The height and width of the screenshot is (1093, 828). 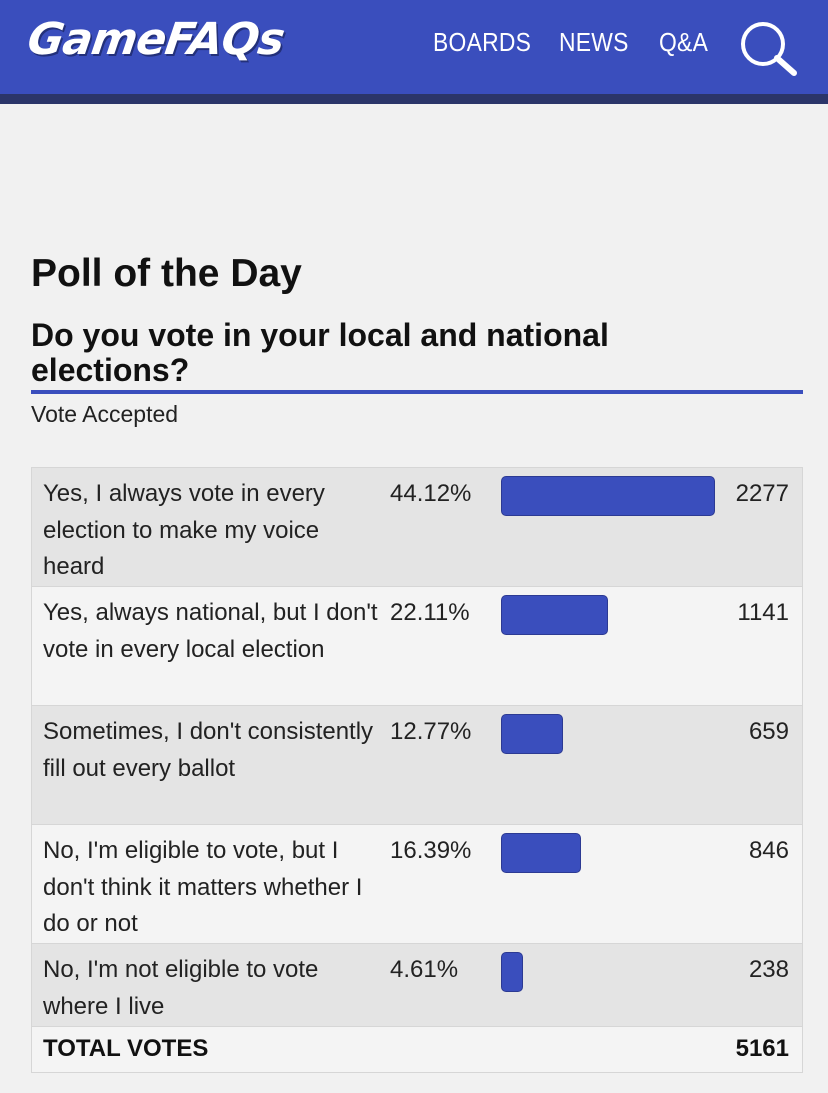 What do you see at coordinates (414, 47) in the screenshot?
I see `site-header: GameFAQs BOARDS NEWS Q&A` at bounding box center [414, 47].